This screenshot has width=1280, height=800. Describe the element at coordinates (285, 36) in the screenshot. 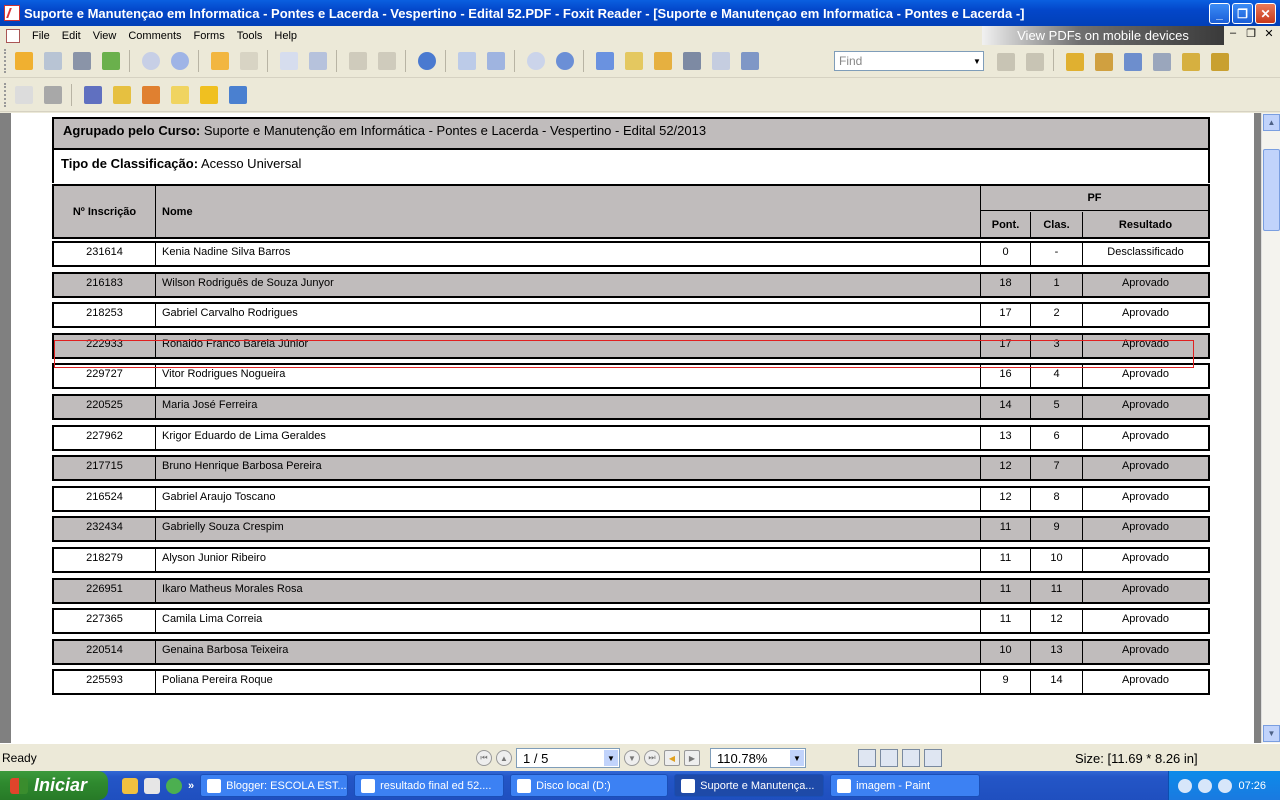

I see `menu-help: Help` at that location.